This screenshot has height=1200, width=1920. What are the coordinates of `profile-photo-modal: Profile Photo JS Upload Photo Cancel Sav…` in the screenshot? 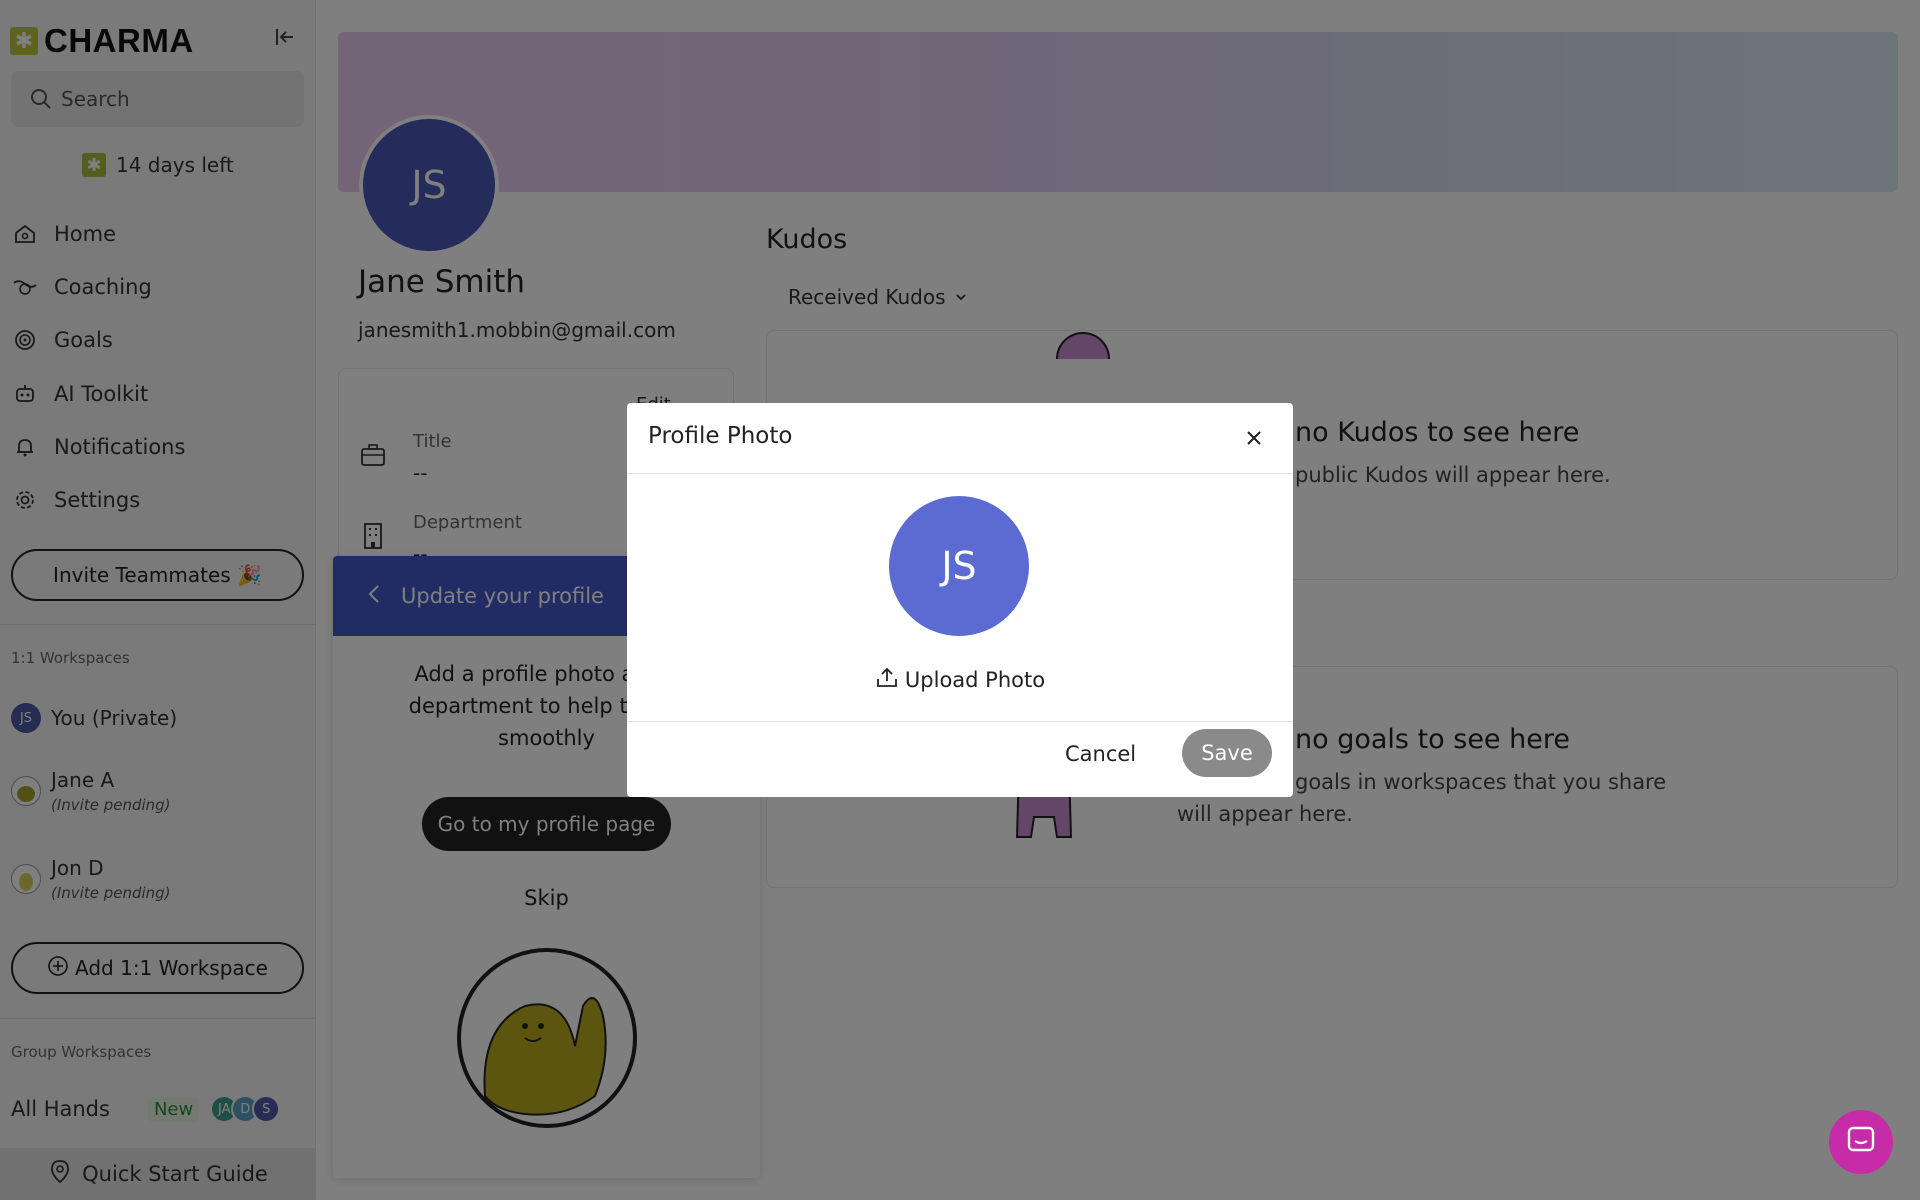 It's located at (960, 600).